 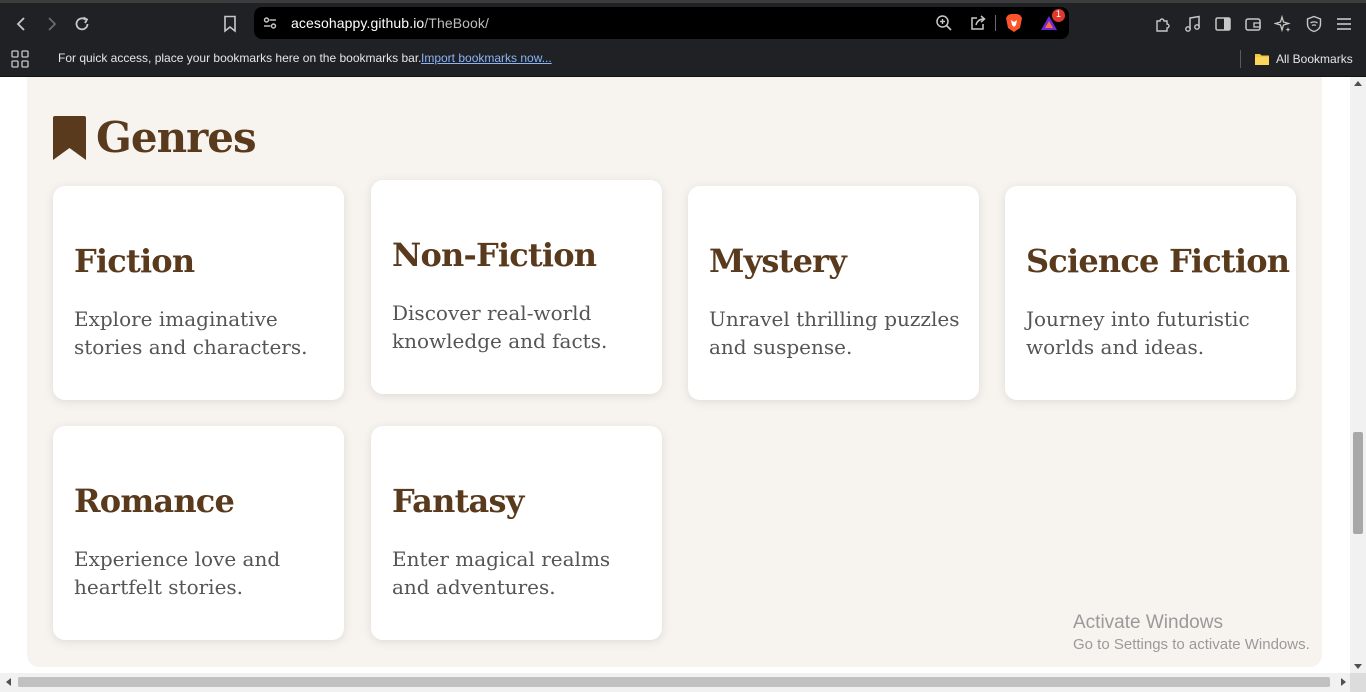 I want to click on vertical-scroll-thumb, so click(x=1358, y=483).